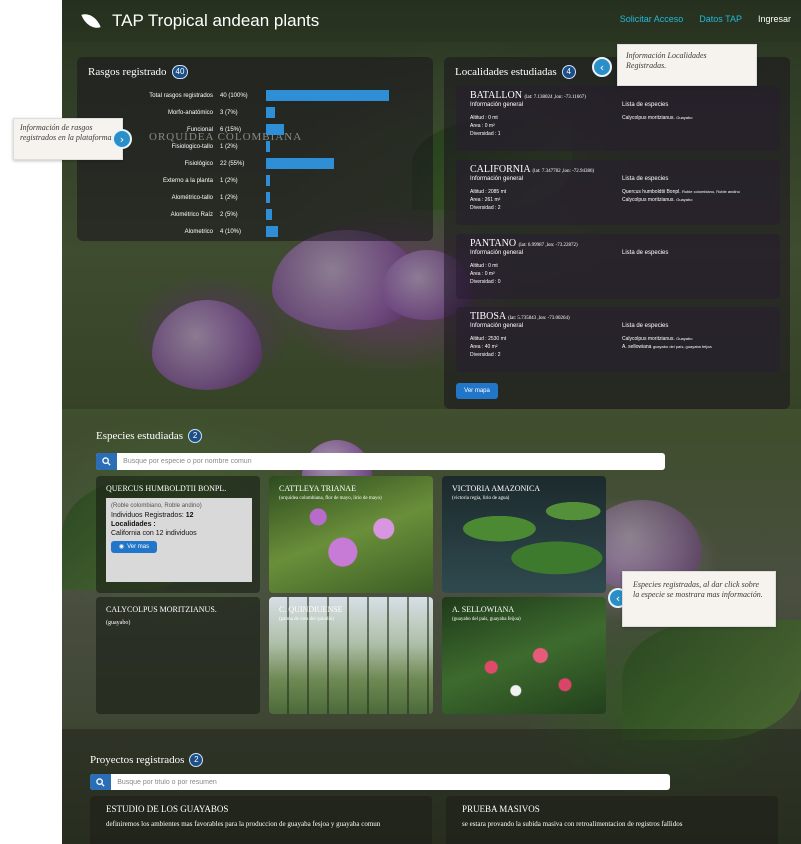 The width and height of the screenshot is (801, 844). Describe the element at coordinates (539, 318) in the screenshot. I see `localidad-coords: (lat: 5.735843 ,lon: -73.00264)` at that location.